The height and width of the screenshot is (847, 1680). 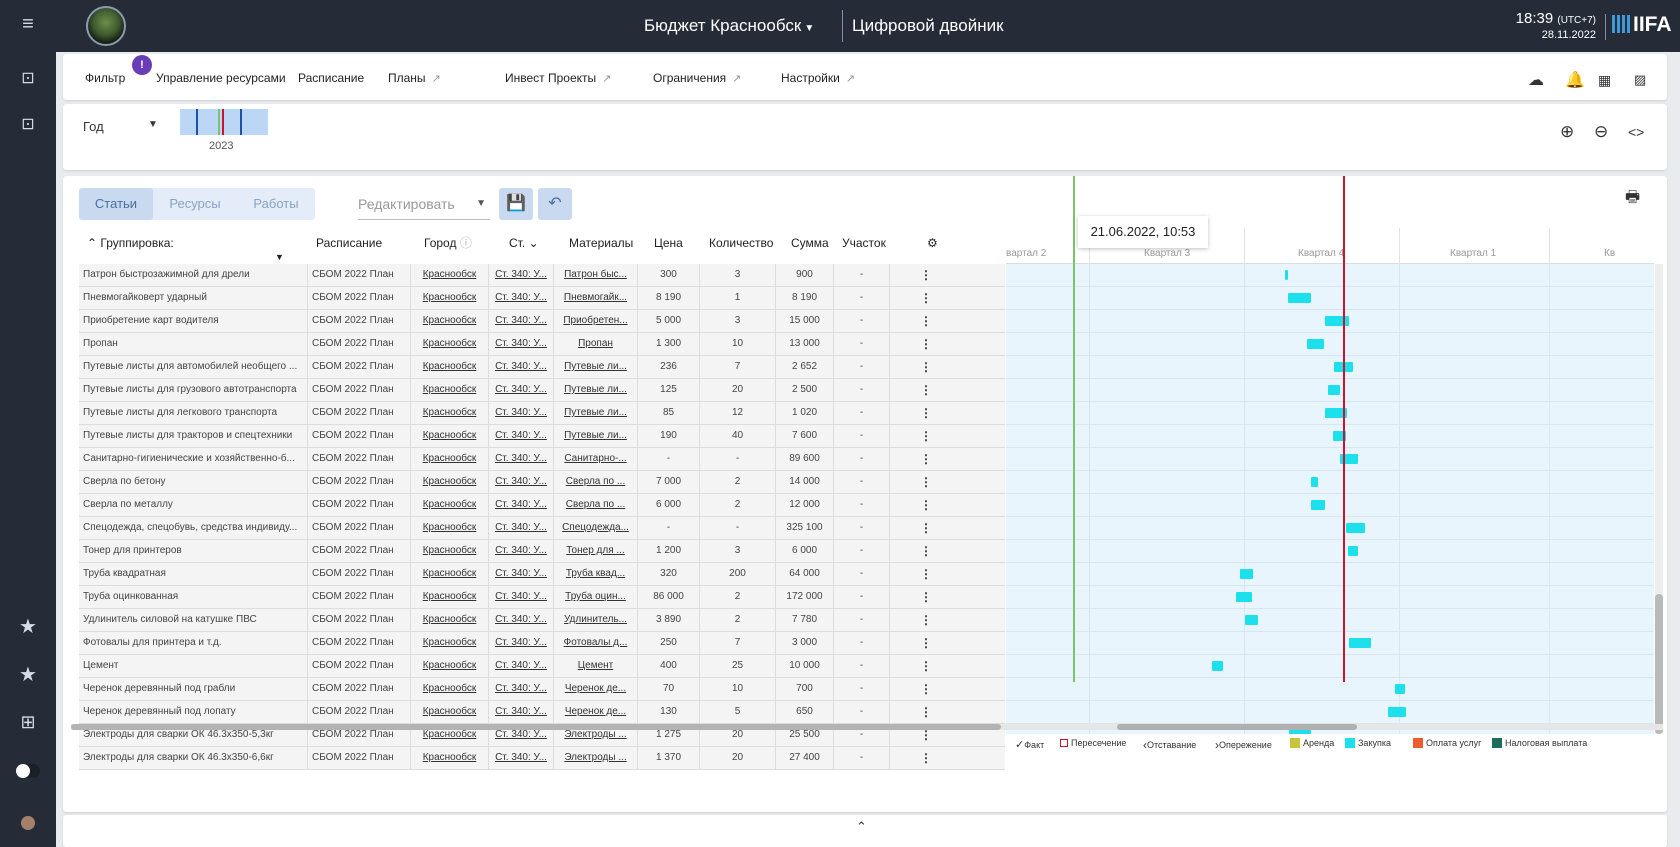 What do you see at coordinates (861, 827) in the screenshot?
I see `chevron-up-icon: ⌃` at bounding box center [861, 827].